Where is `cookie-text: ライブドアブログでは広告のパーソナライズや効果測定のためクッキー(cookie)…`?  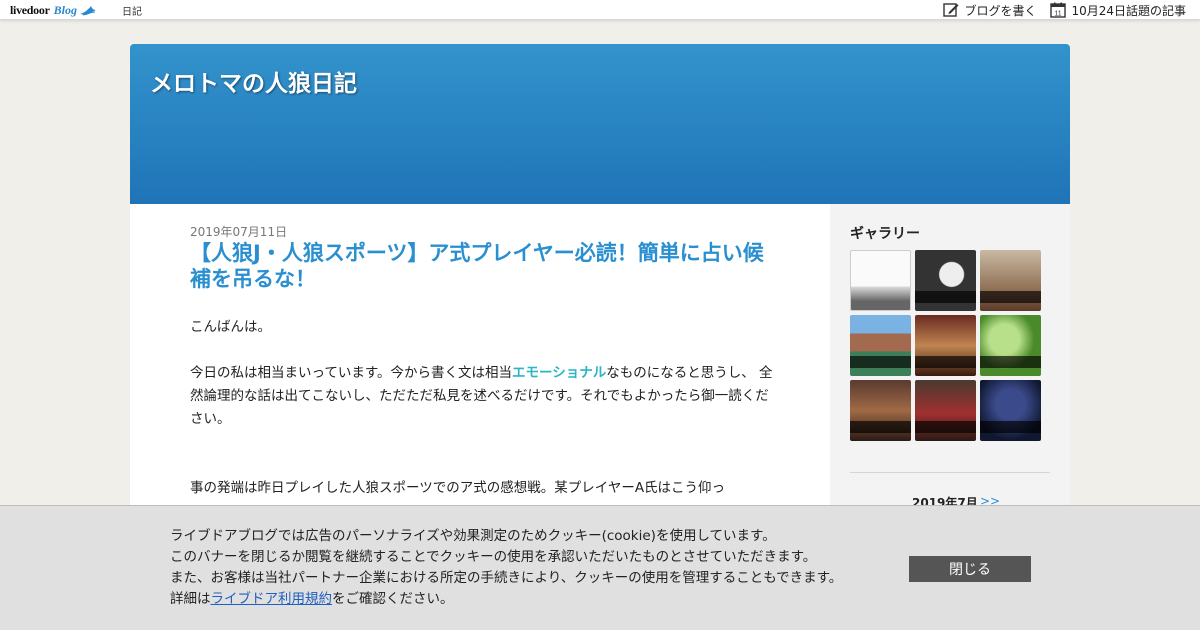
cookie-text: ライブドアブログでは広告のパーソナライズや効果測定のためクッキー(cookie)… is located at coordinates (506, 568).